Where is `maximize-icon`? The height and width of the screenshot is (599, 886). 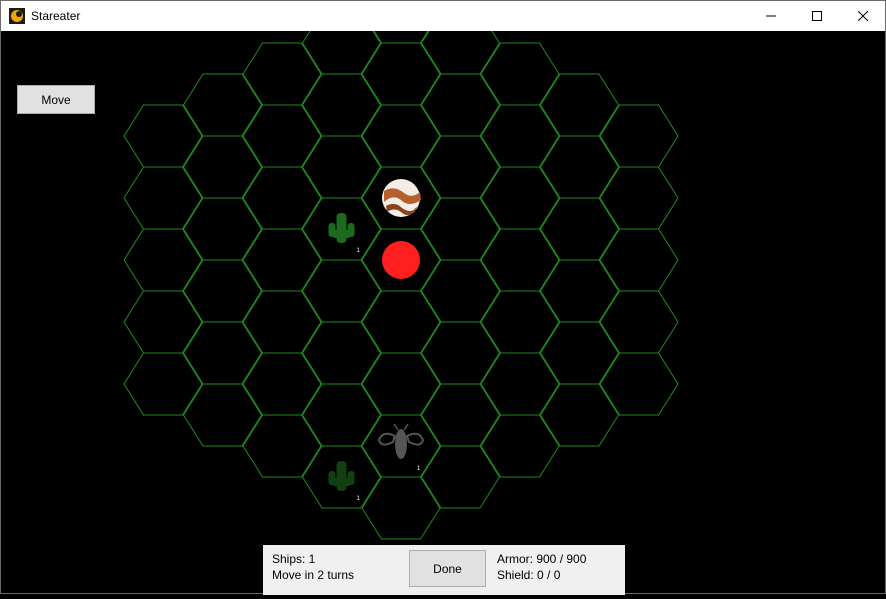 maximize-icon is located at coordinates (817, 16).